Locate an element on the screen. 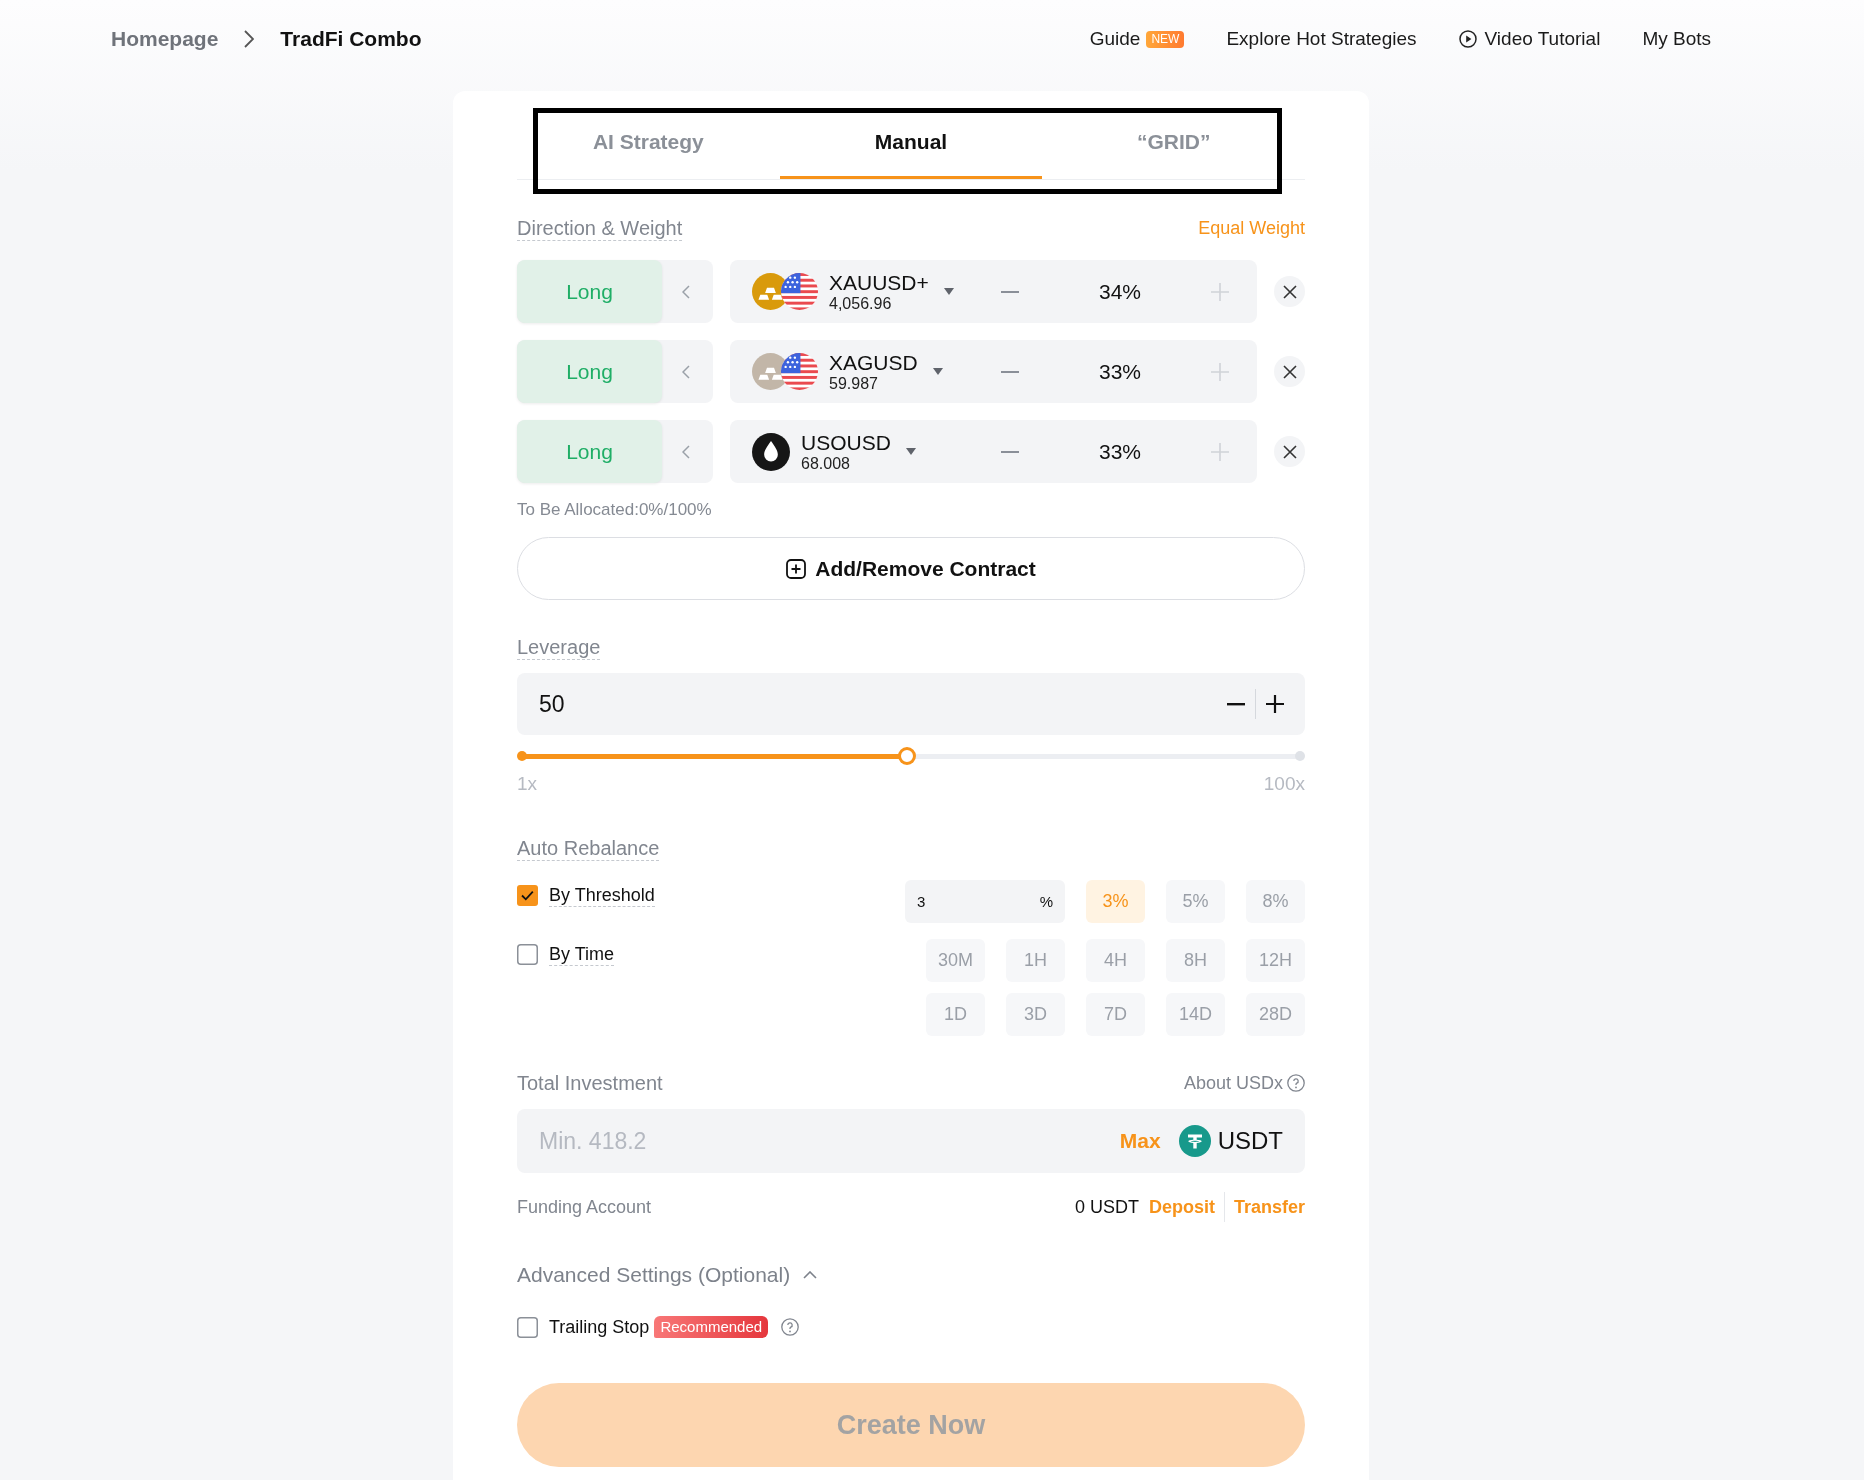 The image size is (1864, 1480). section-label: Leverage is located at coordinates (559, 647).